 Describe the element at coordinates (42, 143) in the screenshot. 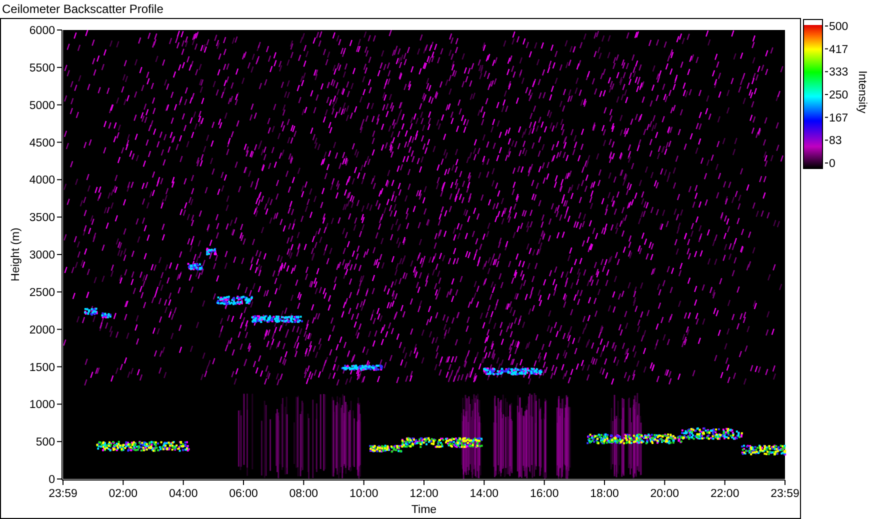

I see `y-tick-label: 4500` at that location.